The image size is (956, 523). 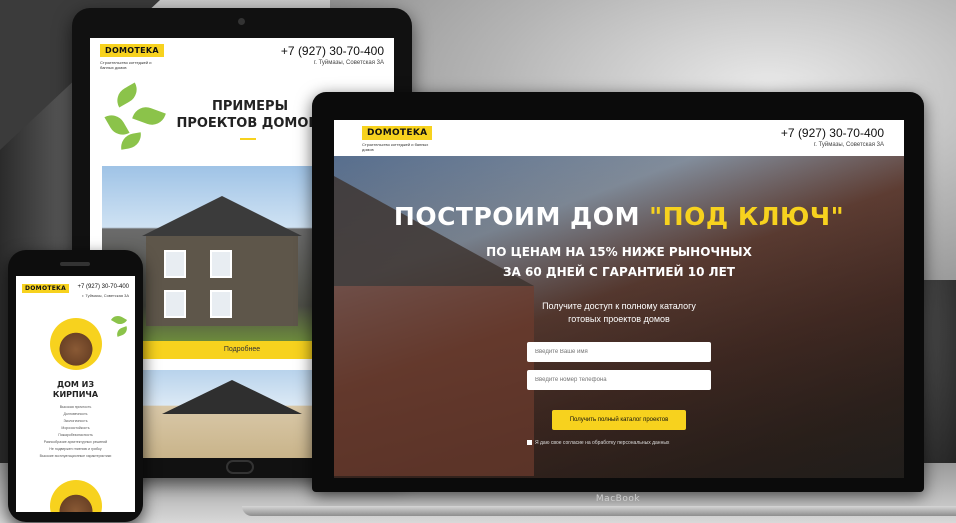 I want to click on phone-title-line-1: ДОМ ИЗ, so click(x=75, y=384).